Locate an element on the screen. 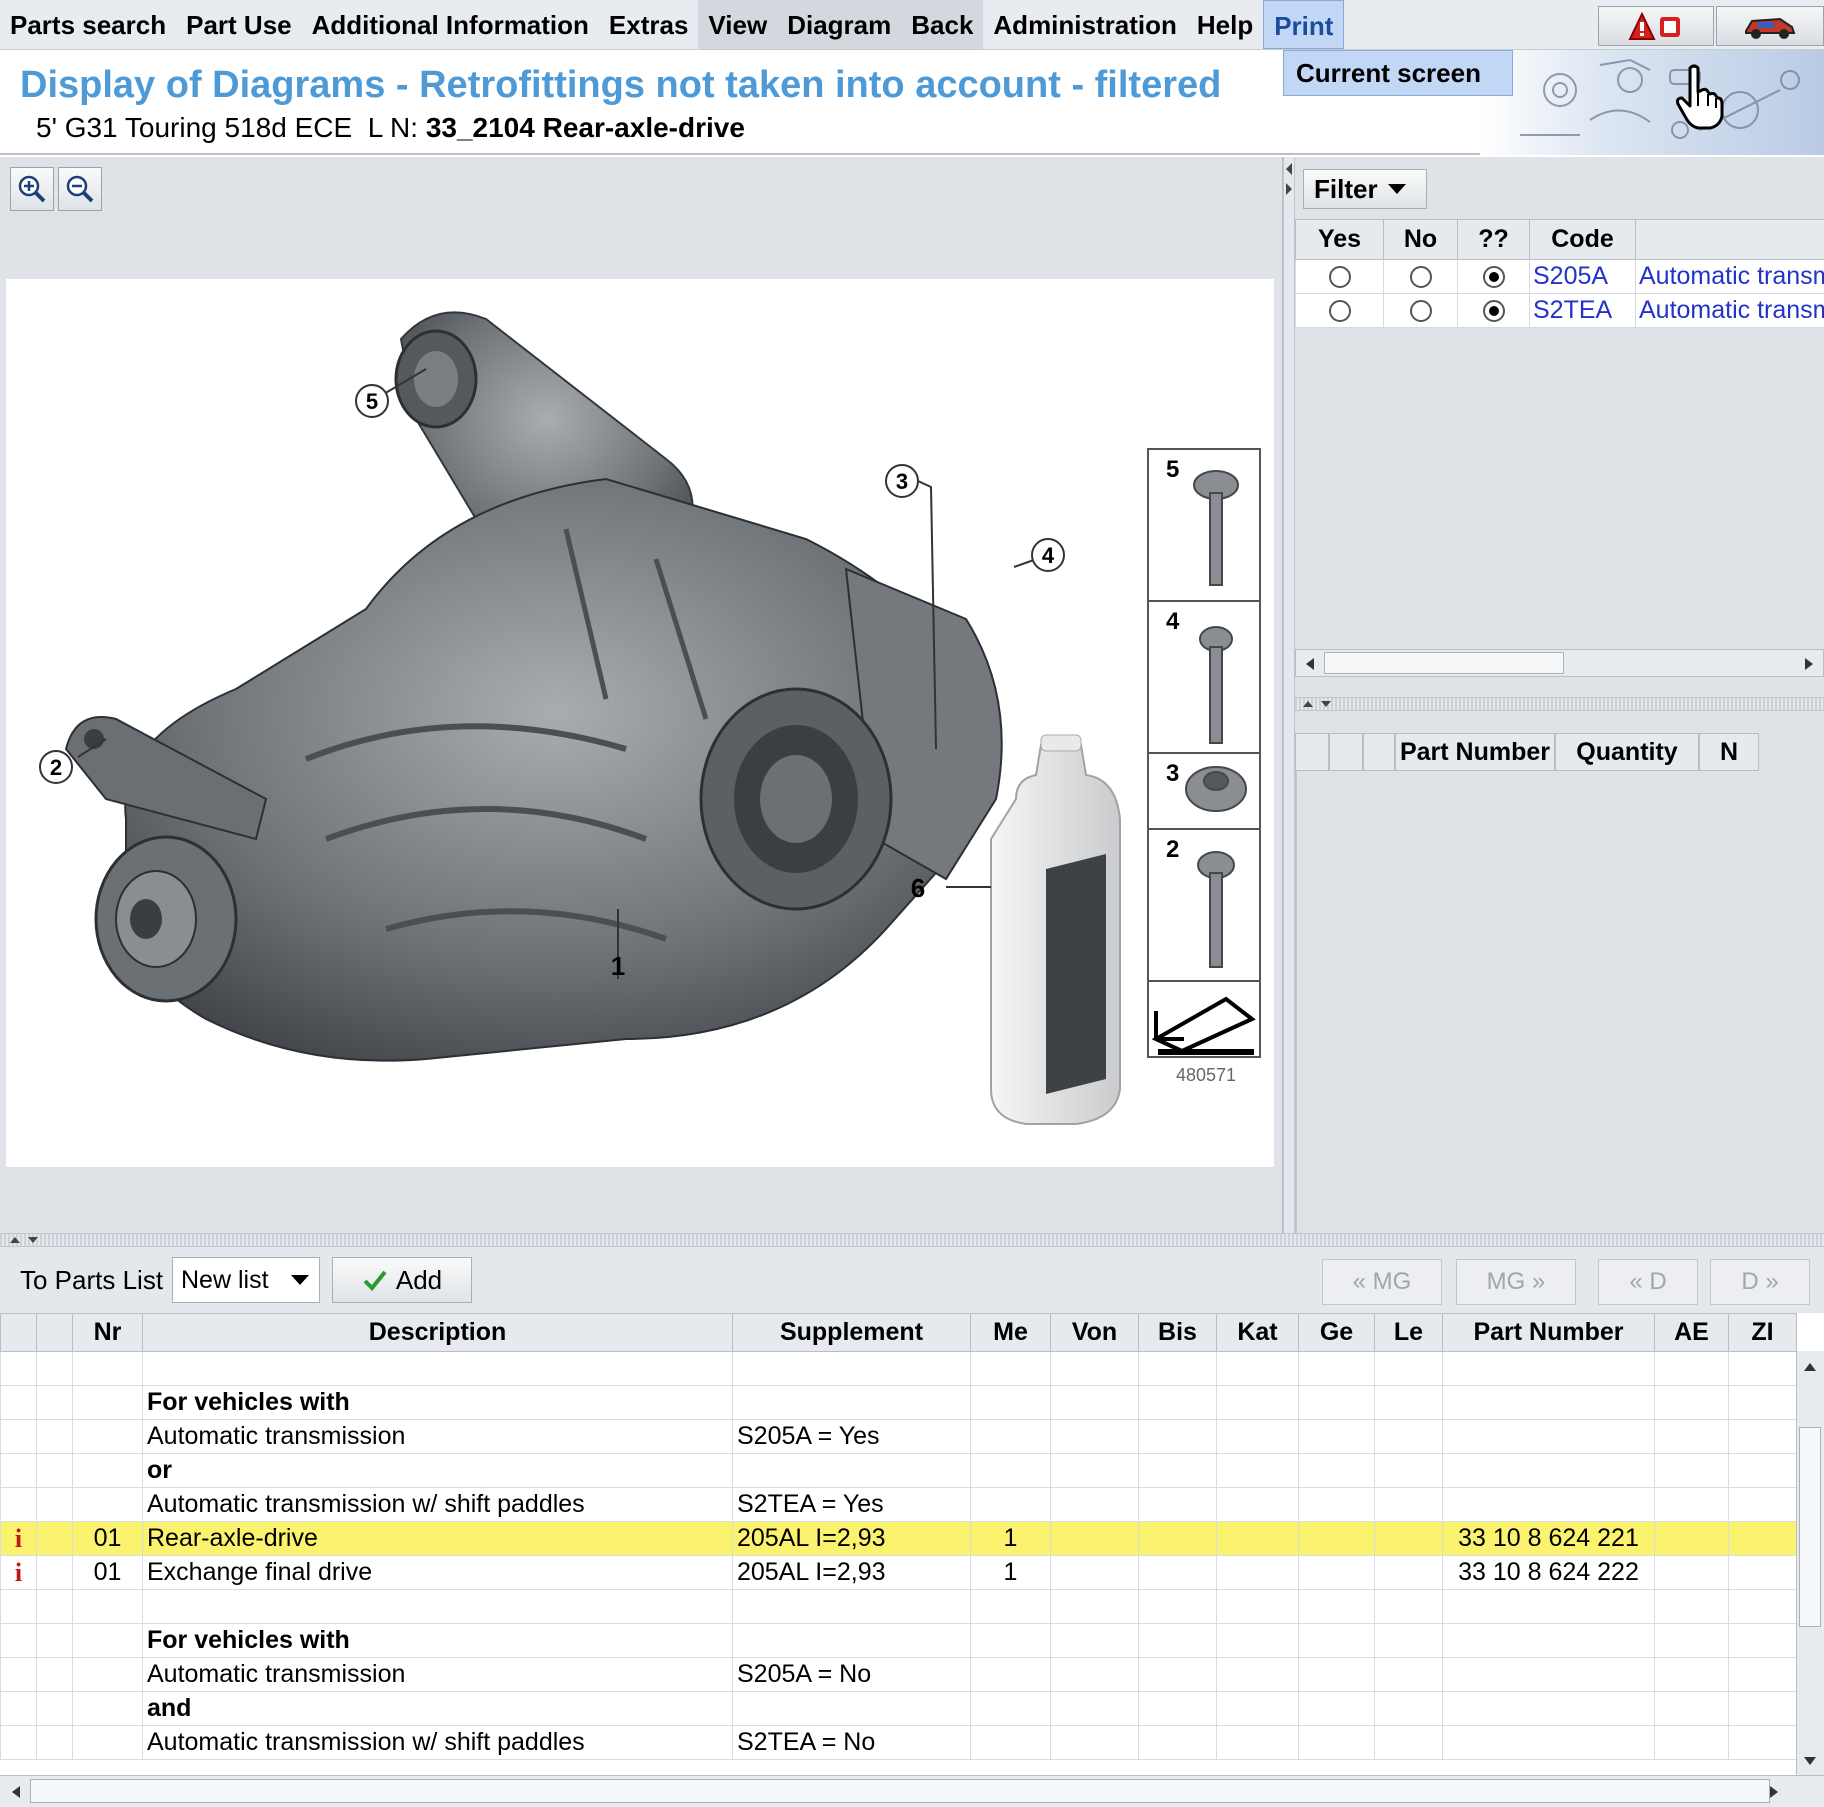 This screenshot has width=1824, height=1807. vehicle-button is located at coordinates (1770, 26).